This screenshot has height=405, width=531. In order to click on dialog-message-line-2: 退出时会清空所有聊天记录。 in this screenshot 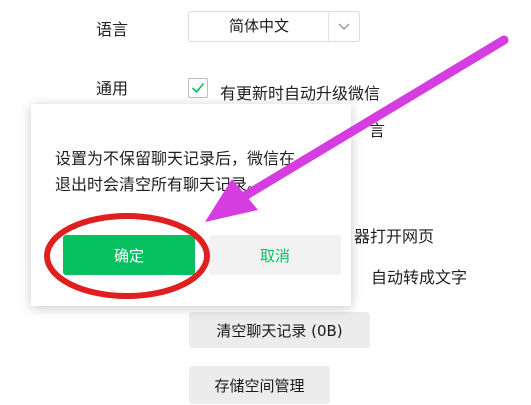, I will do `click(159, 184)`.